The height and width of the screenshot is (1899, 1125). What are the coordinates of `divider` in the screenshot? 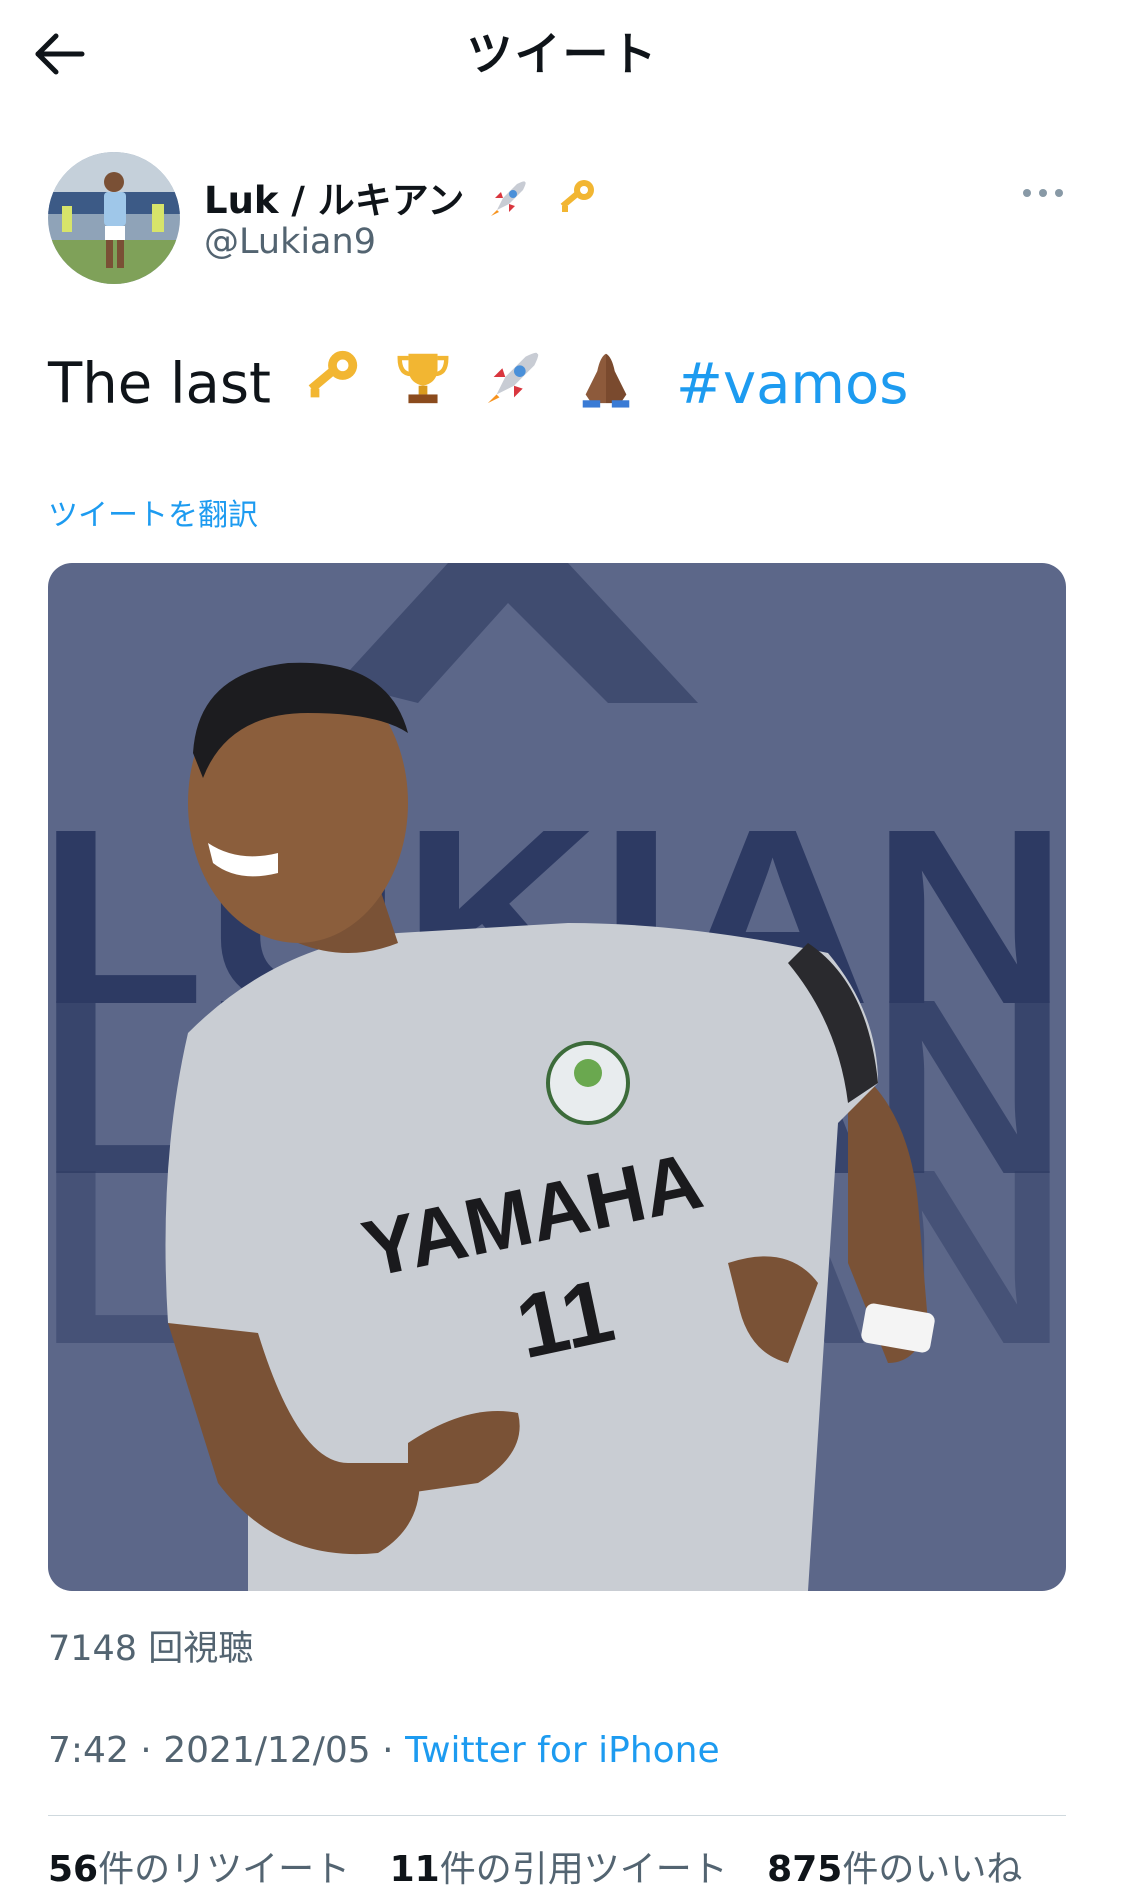 It's located at (557, 1815).